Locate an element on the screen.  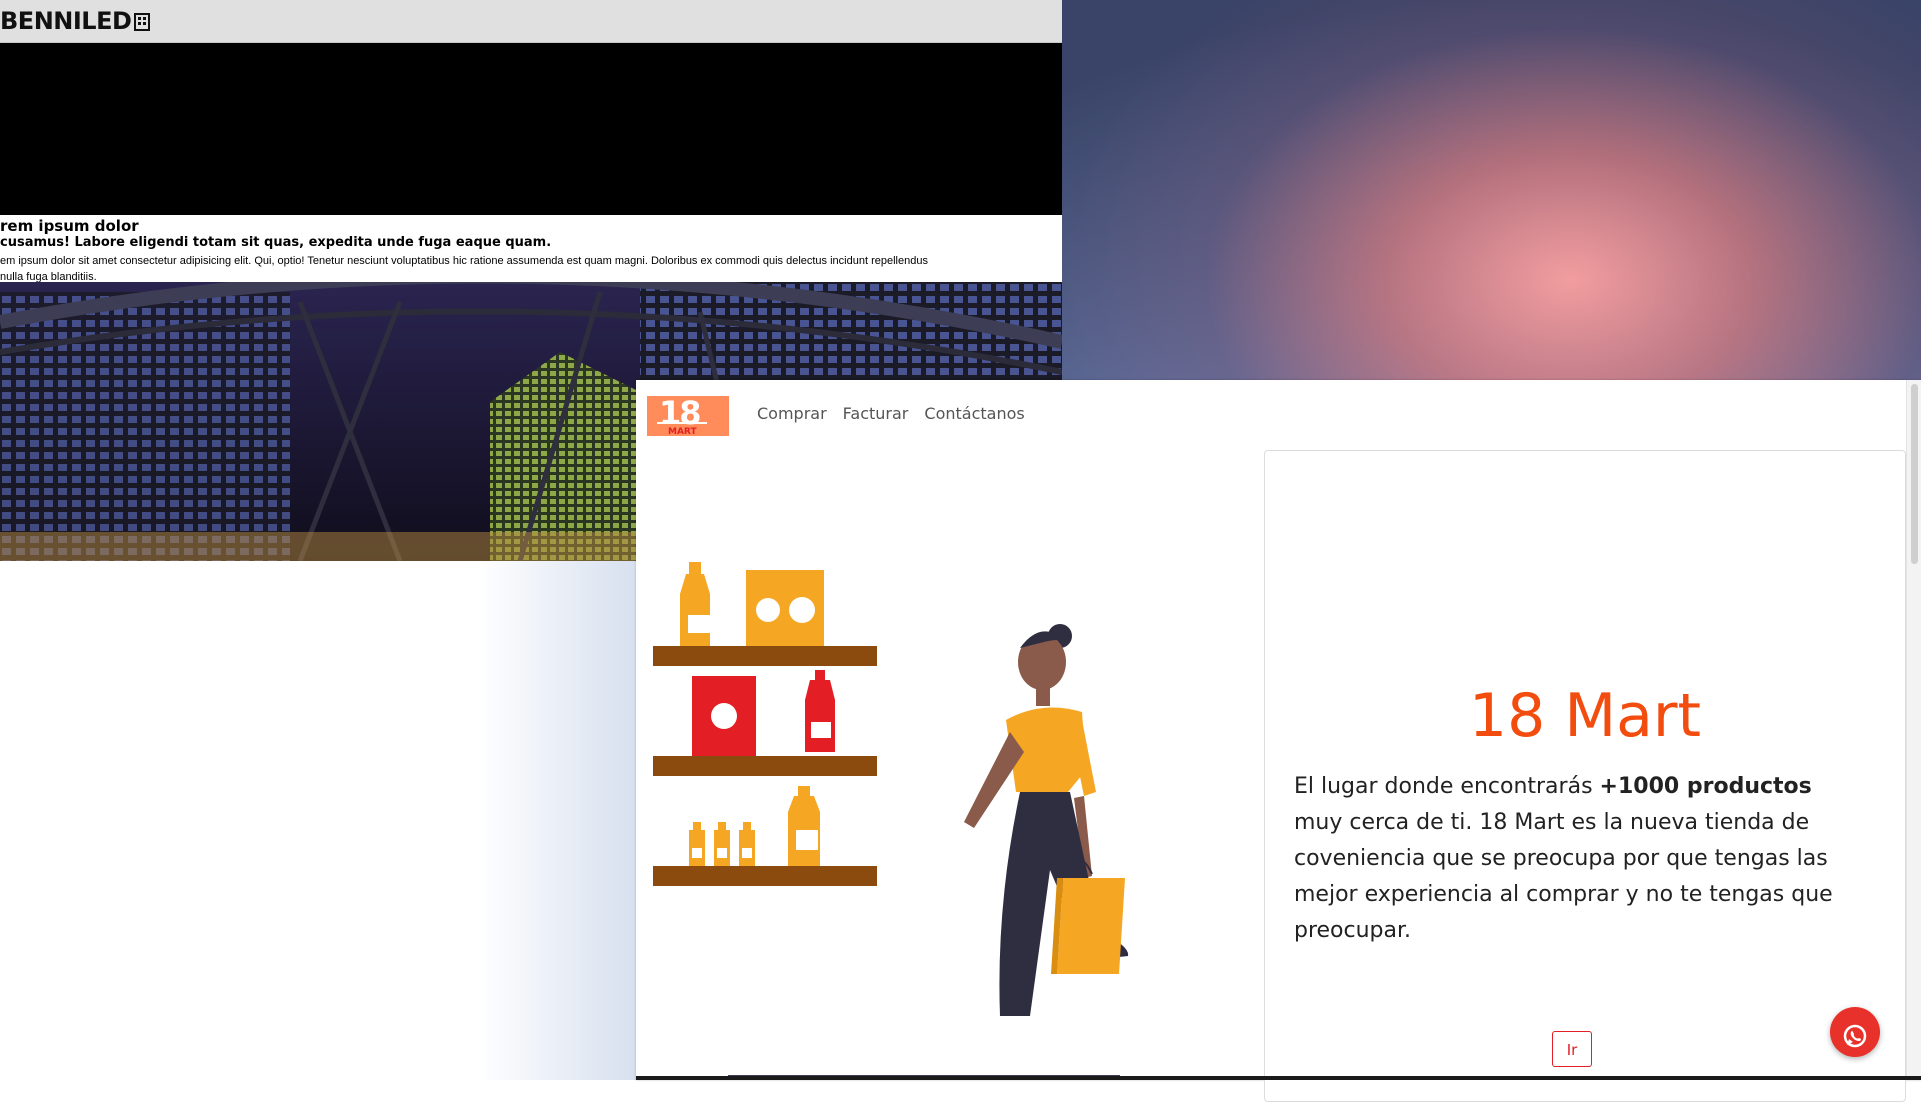
back-site-header: BENNILED is located at coordinates (531, 21).